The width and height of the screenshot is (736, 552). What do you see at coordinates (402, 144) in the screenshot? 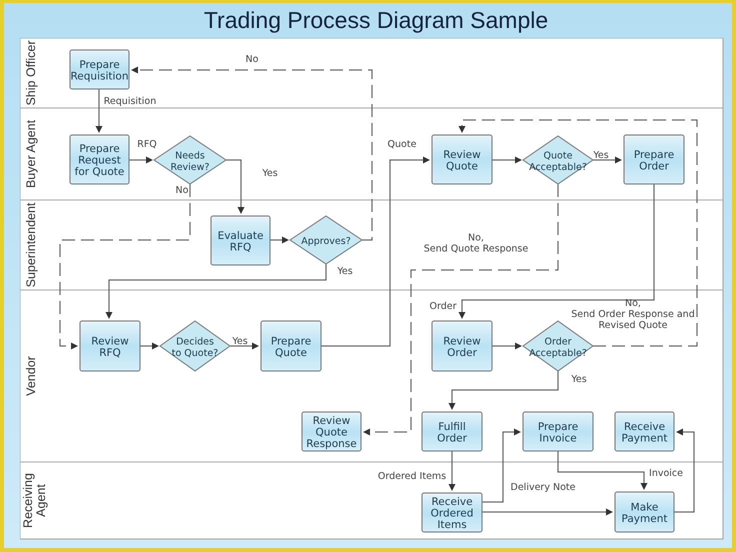
I see `edge-label: Quote` at bounding box center [402, 144].